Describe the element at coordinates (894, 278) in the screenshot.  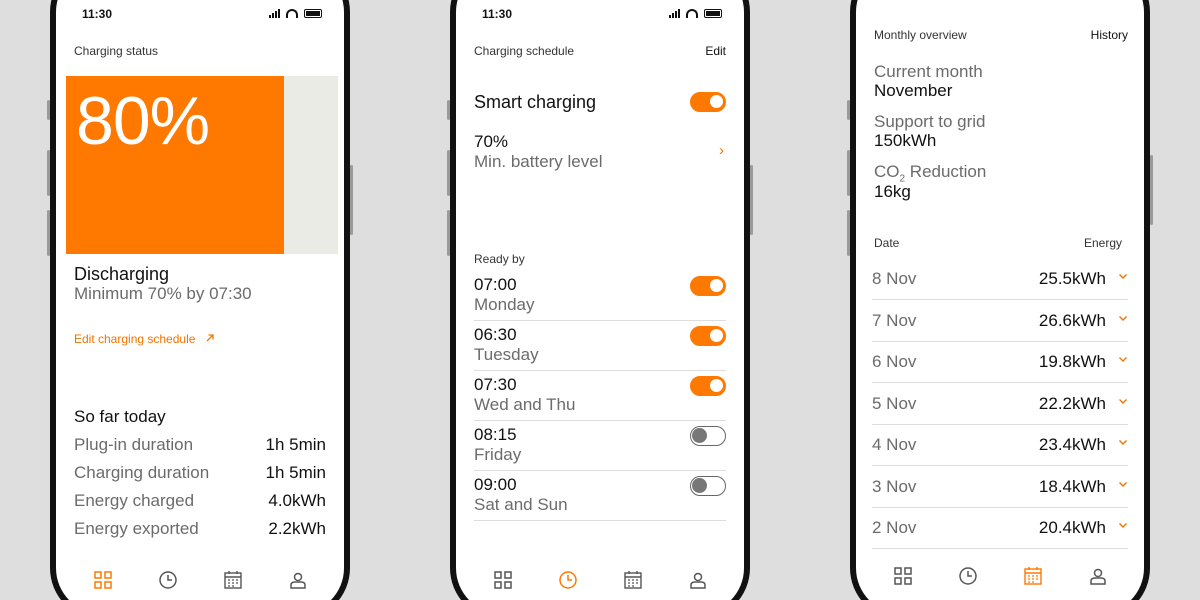
I see `history-date: 8 Nov` at that location.